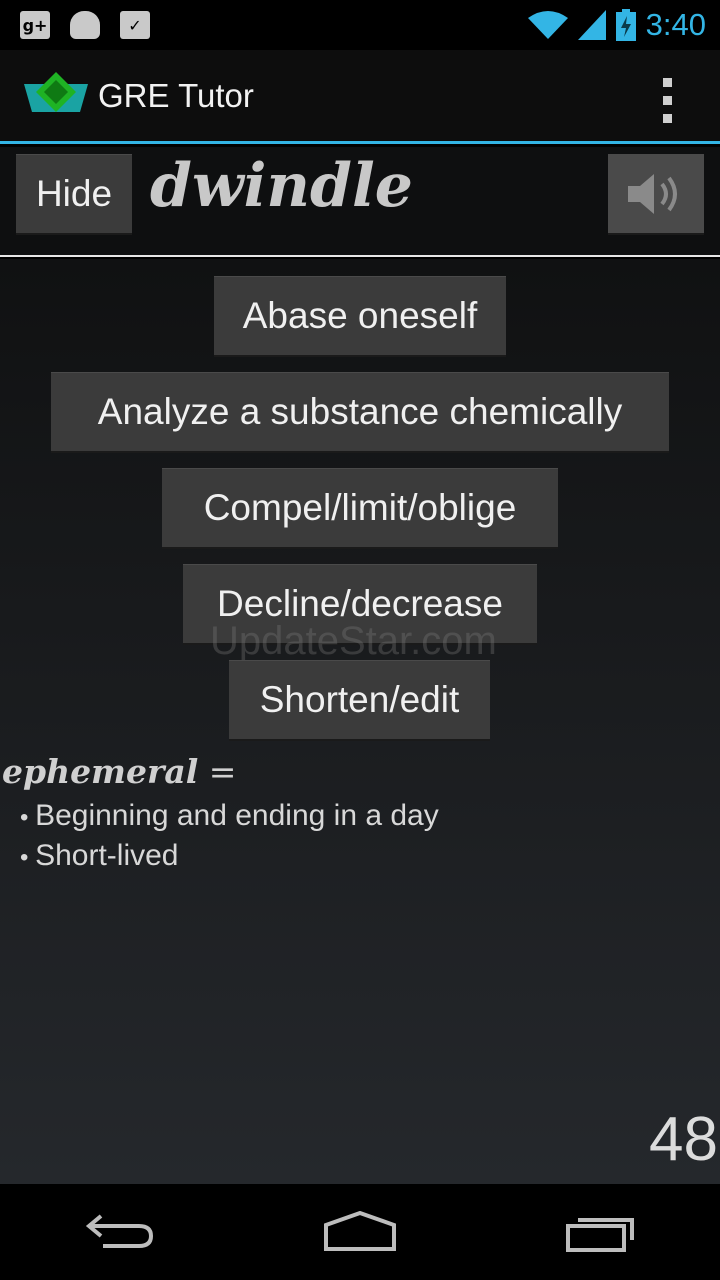  I want to click on pronounce-button, so click(656, 193).